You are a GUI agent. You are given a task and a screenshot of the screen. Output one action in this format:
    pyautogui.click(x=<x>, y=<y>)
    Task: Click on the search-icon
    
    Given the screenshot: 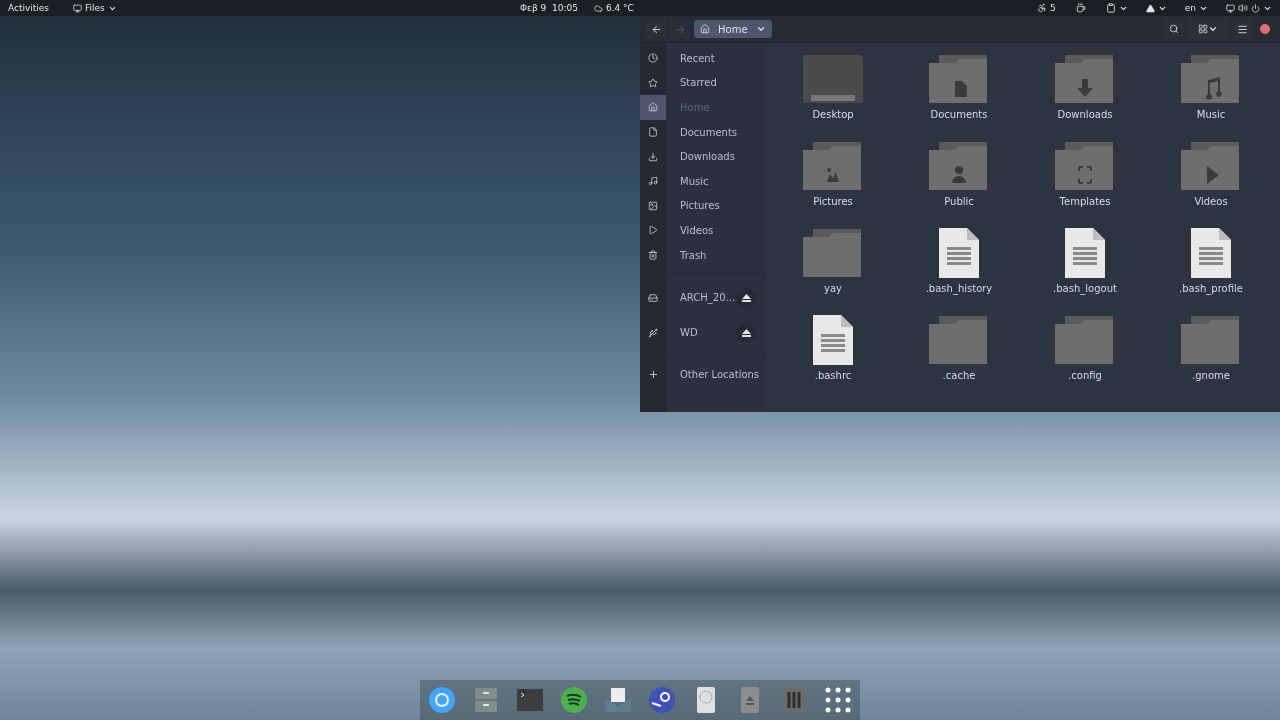 What is the action you would take?
    pyautogui.click(x=1174, y=29)
    